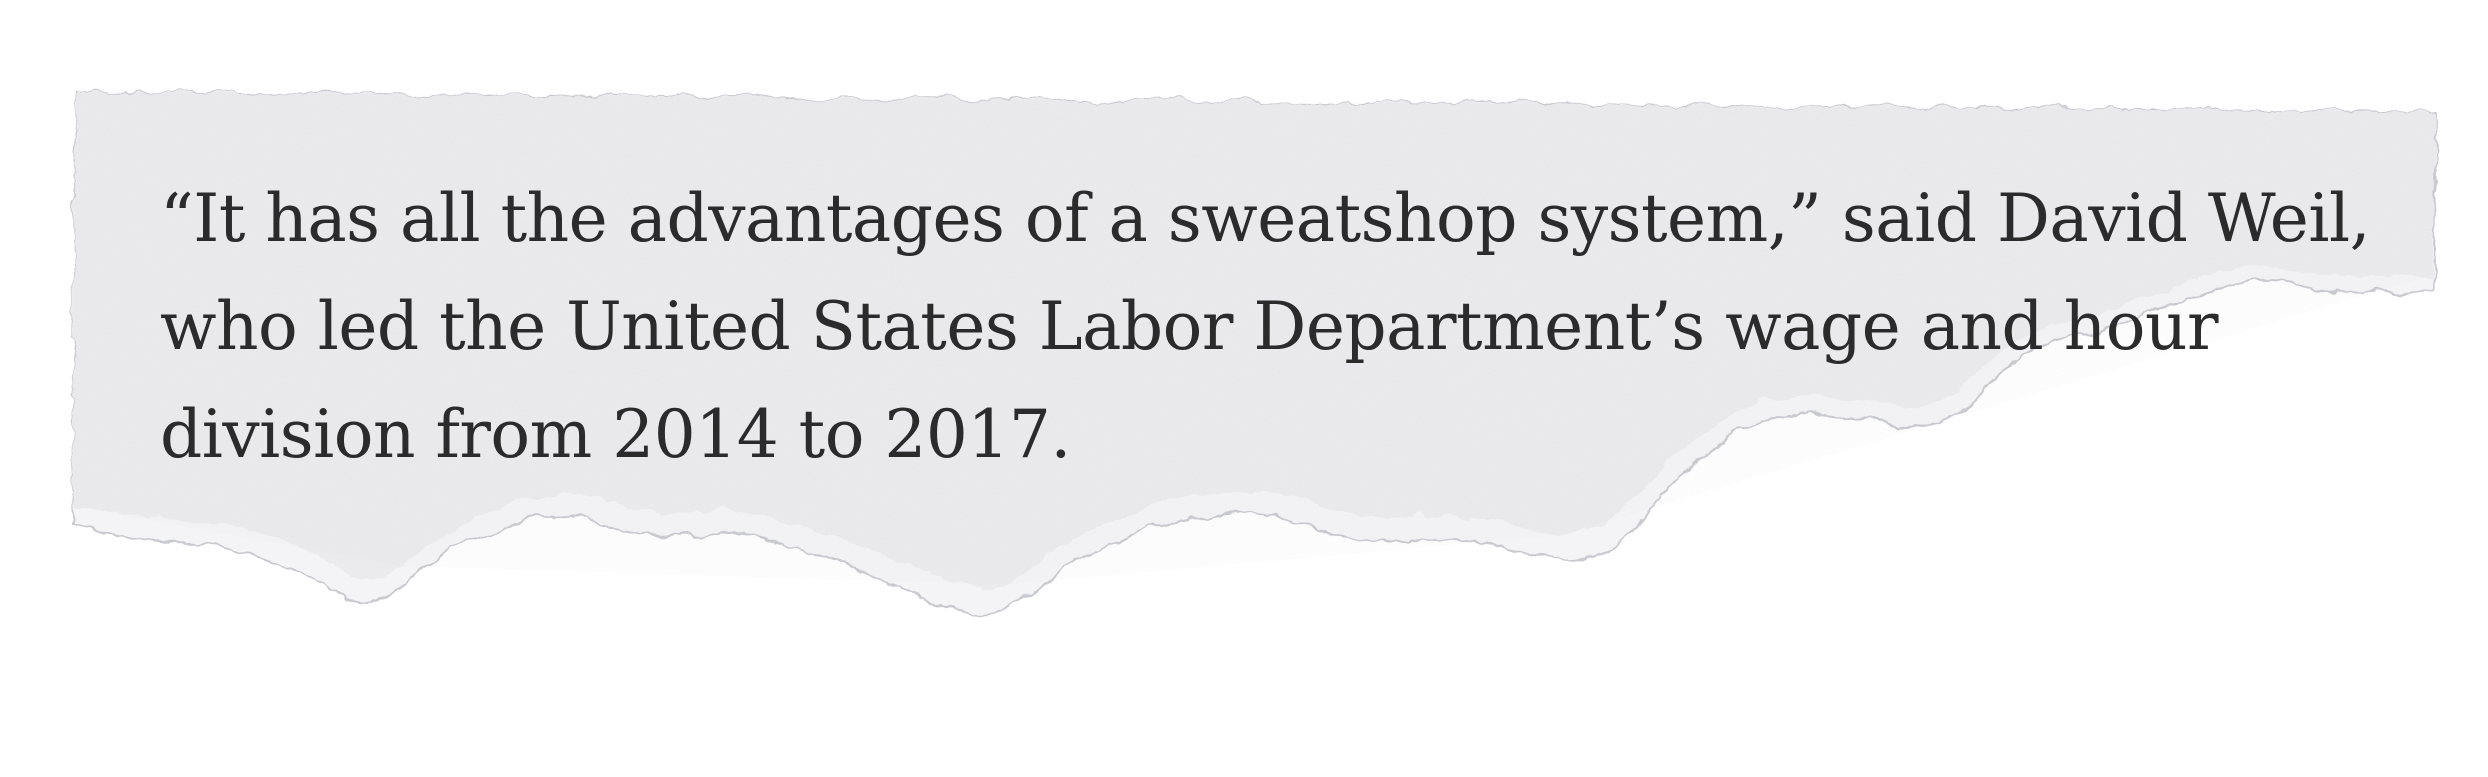 The image size is (2488, 777). I want to click on quote-line: division from 2014 to 2017., so click(615, 434).